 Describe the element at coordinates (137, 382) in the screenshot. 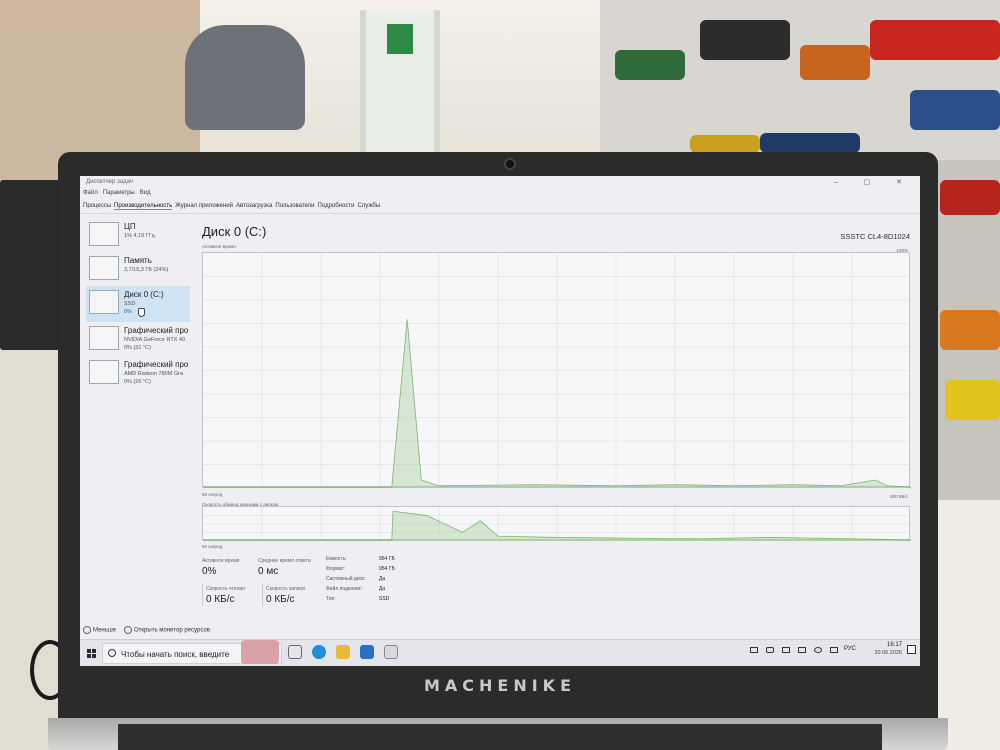

I see `sidebar-item-usage: 0% (26 °C)` at that location.